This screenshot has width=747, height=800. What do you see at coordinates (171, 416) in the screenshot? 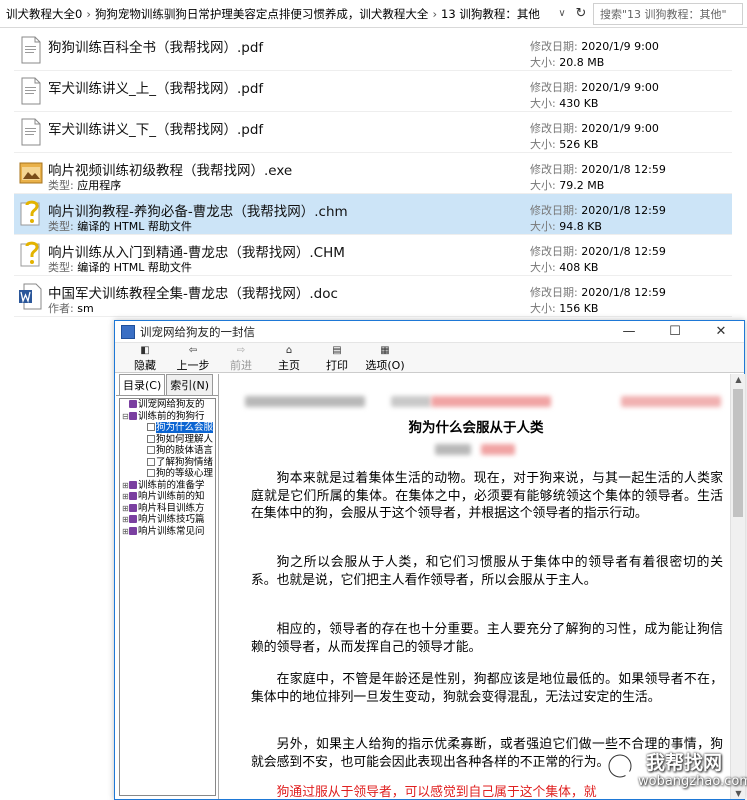
I see `tree-node-label: 训练前的狗狗行` at bounding box center [171, 416].